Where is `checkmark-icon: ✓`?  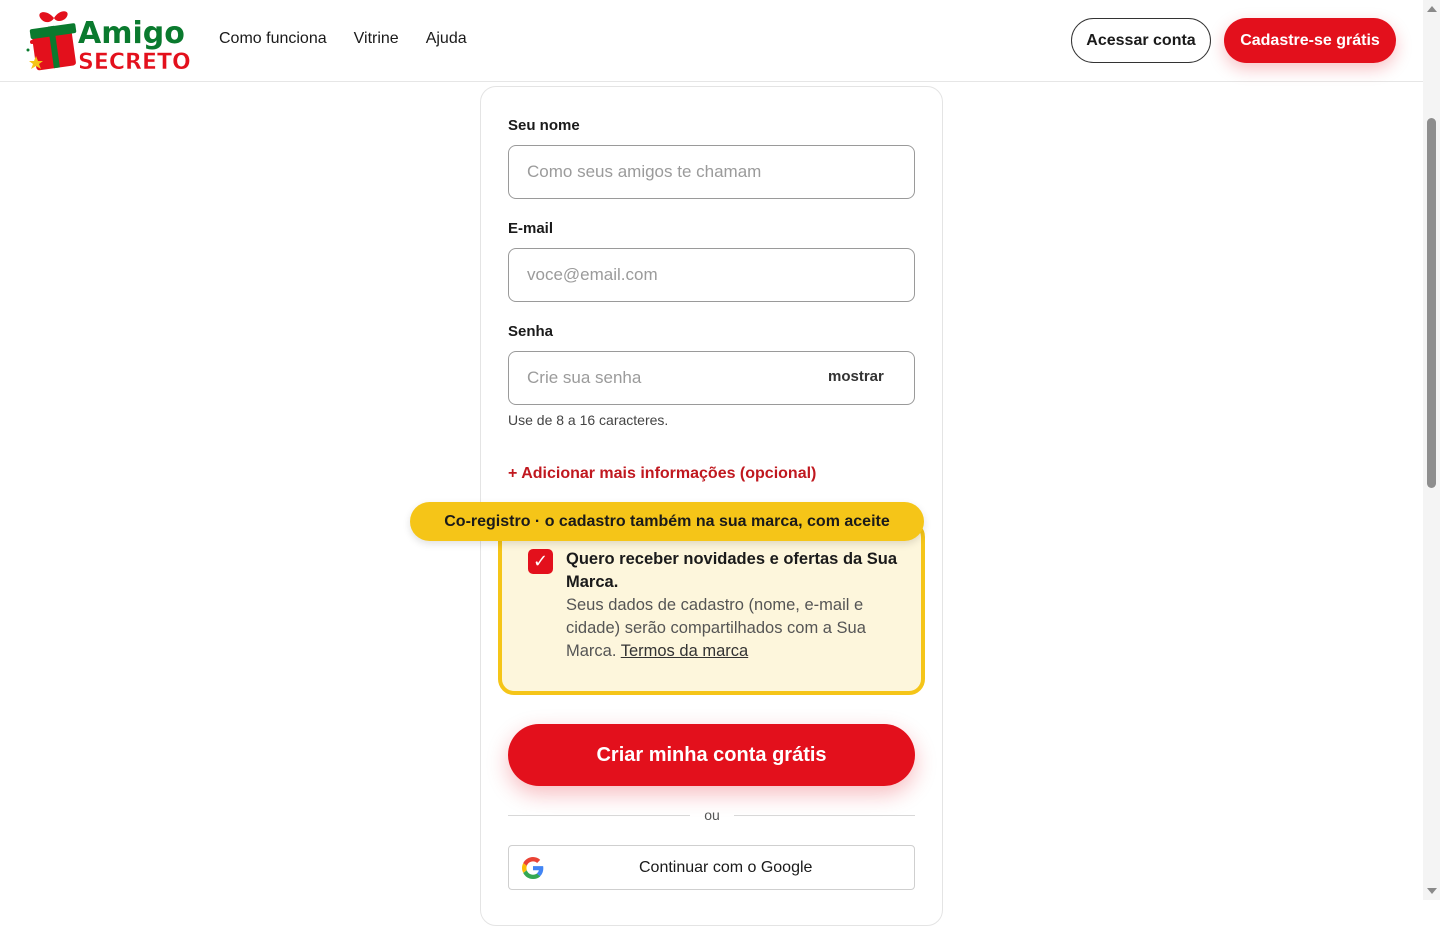 checkmark-icon: ✓ is located at coordinates (540, 561).